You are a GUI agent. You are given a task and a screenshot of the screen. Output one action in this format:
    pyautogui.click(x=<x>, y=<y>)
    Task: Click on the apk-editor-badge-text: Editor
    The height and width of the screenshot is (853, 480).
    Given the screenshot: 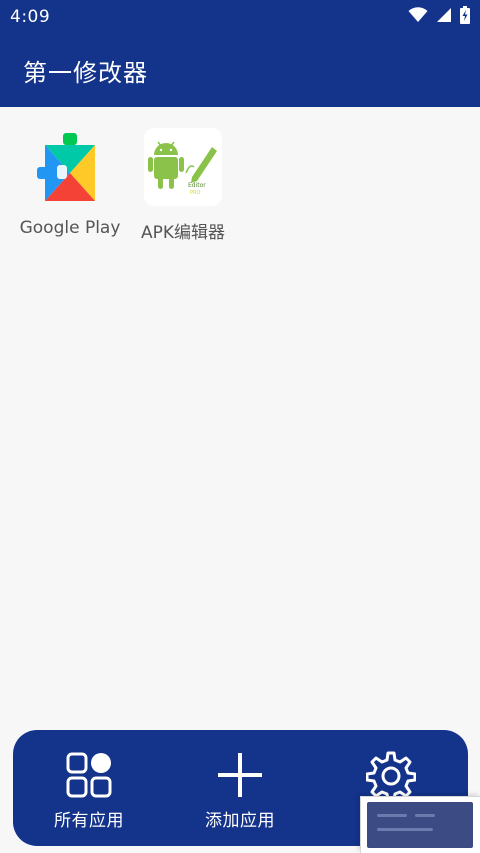 What is the action you would take?
    pyautogui.click(x=197, y=185)
    